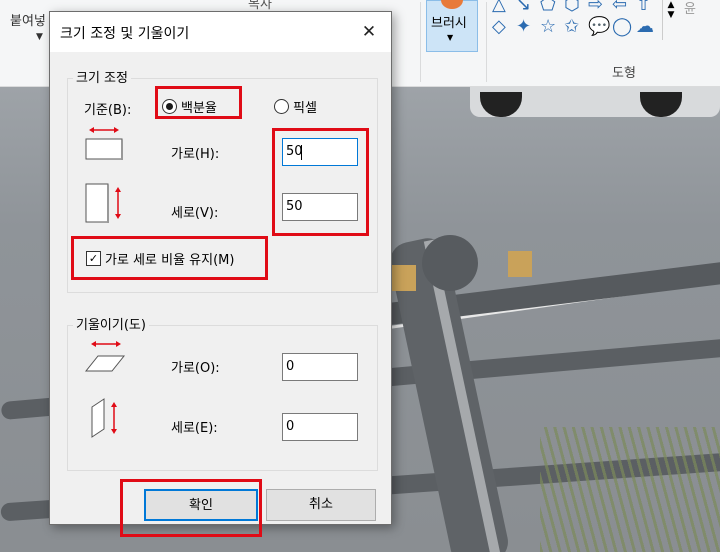  I want to click on shapes-group-label: 도형, so click(624, 73).